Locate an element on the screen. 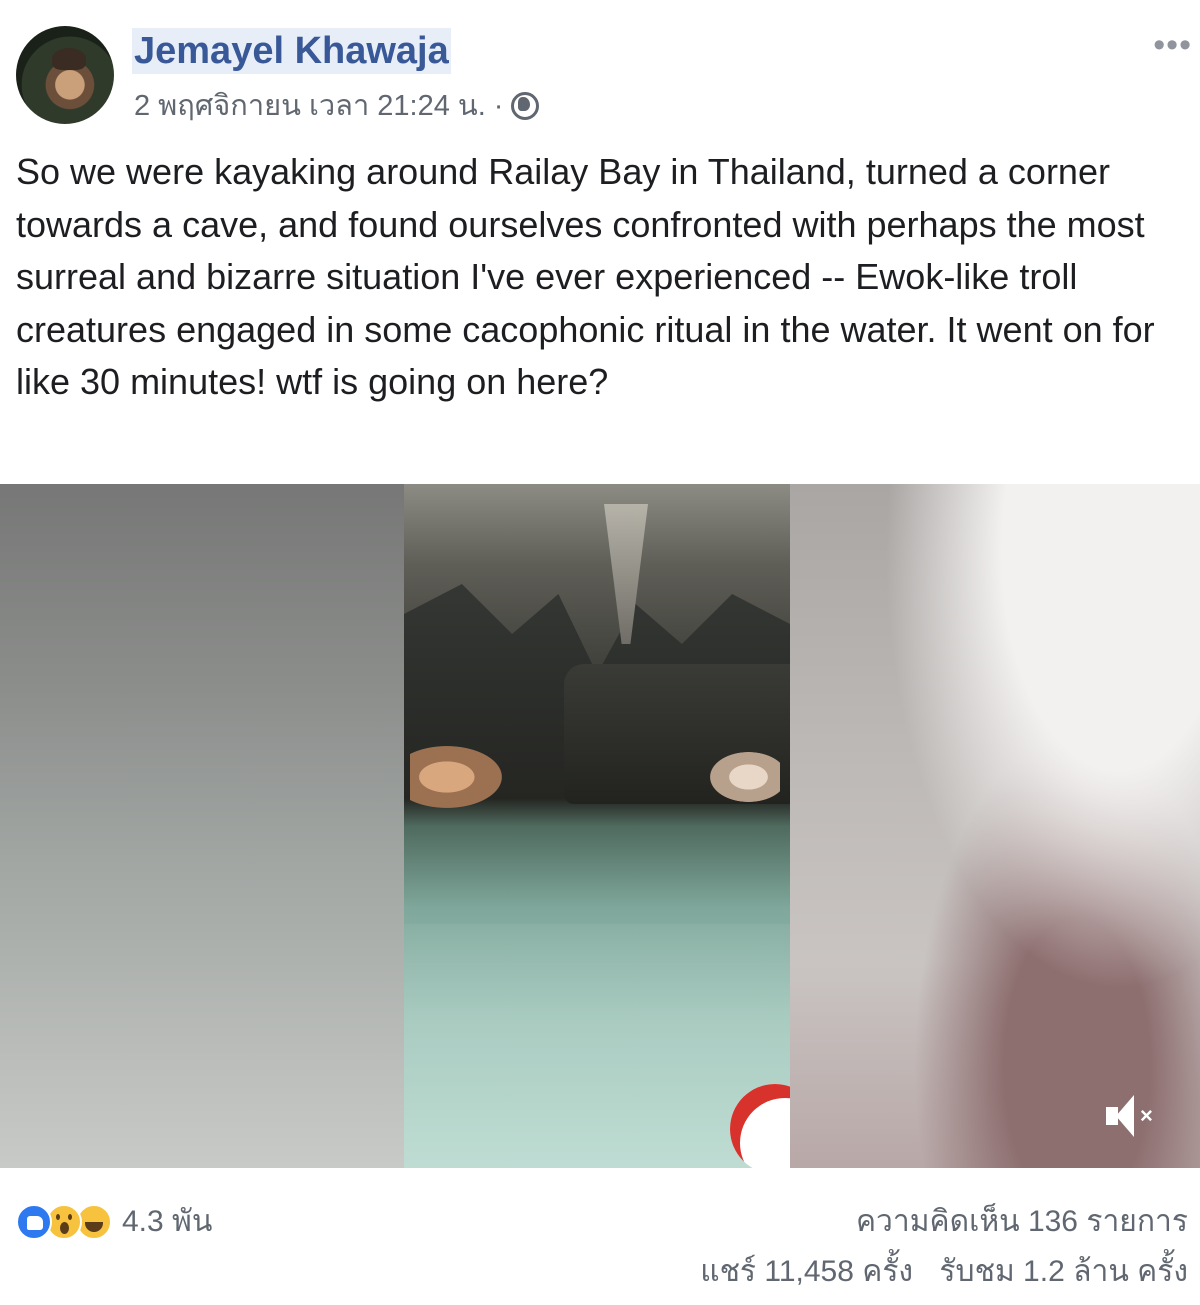 This screenshot has width=1200, height=1305. reactions-summary: 4.3 พัน is located at coordinates (114, 1222).